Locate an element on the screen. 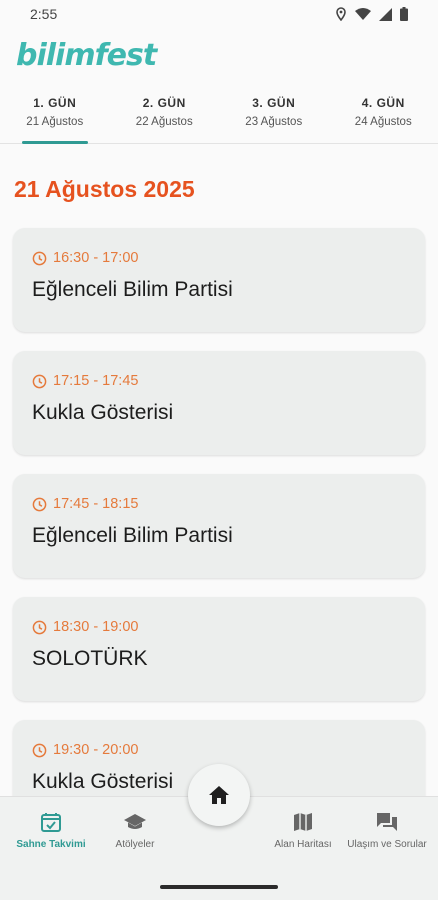  map-icon is located at coordinates (303, 822).